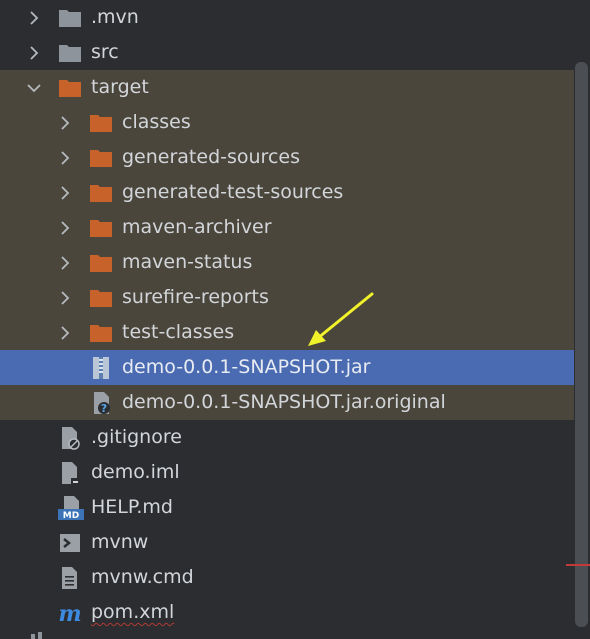 This screenshot has width=590, height=639. What do you see at coordinates (70, 438) in the screenshot?
I see `ignore-file-icon` at bounding box center [70, 438].